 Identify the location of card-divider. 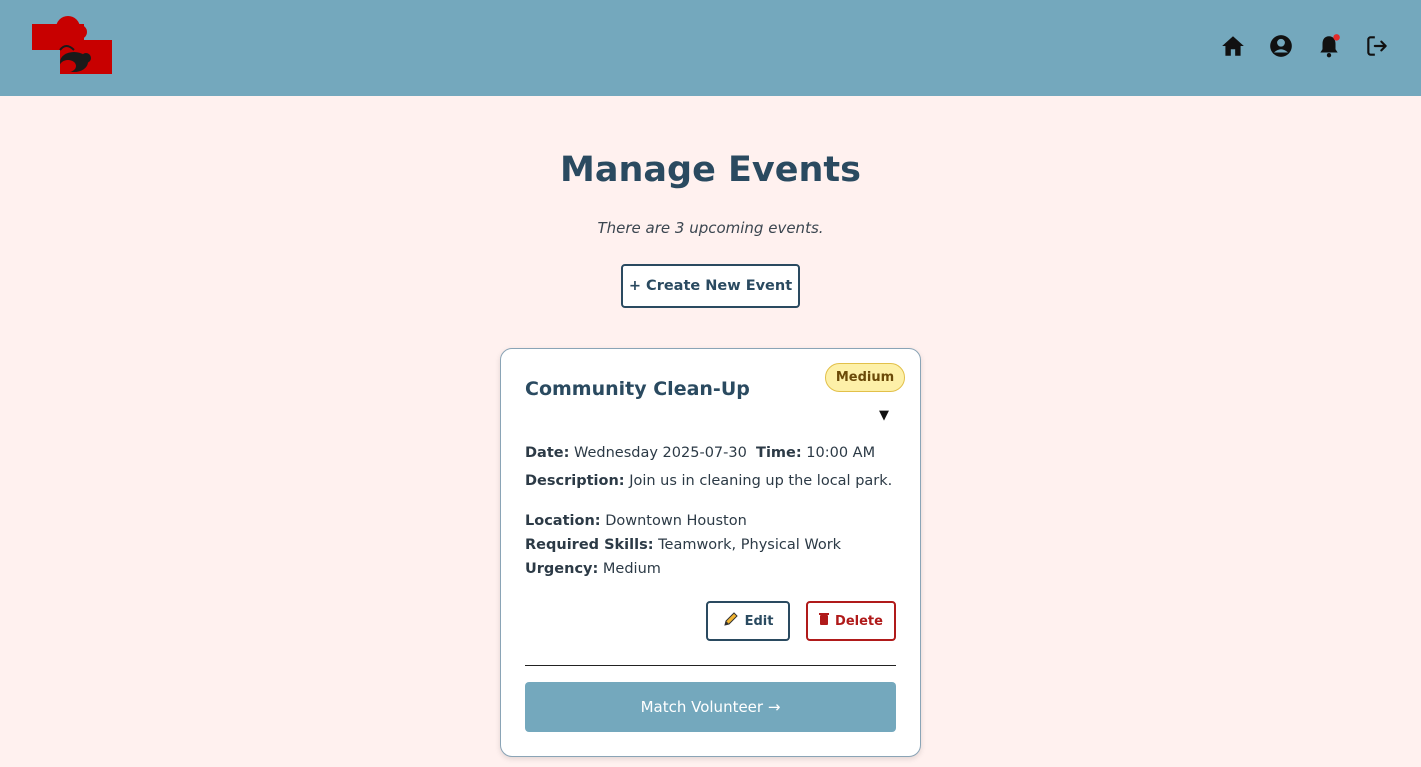
(710, 665).